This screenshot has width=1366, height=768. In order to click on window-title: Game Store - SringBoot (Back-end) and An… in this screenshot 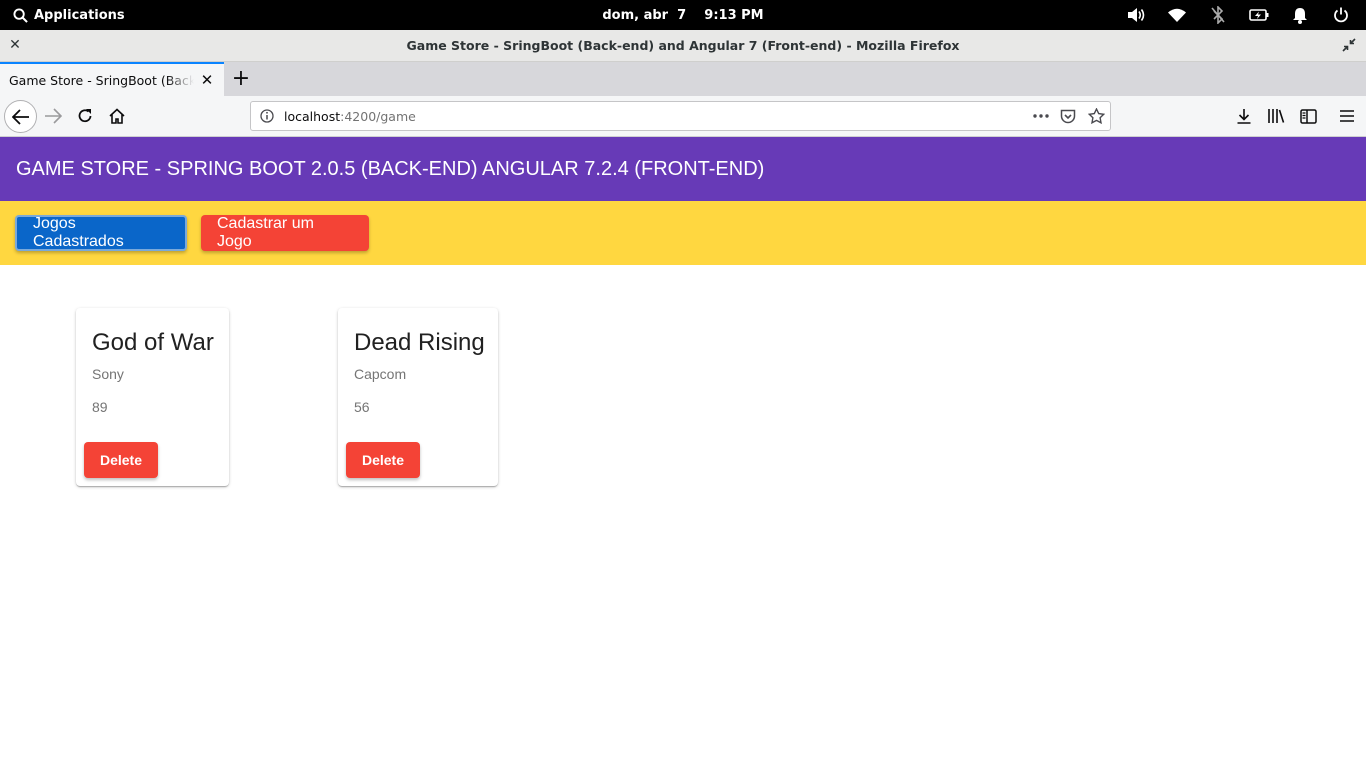, I will do `click(683, 45)`.